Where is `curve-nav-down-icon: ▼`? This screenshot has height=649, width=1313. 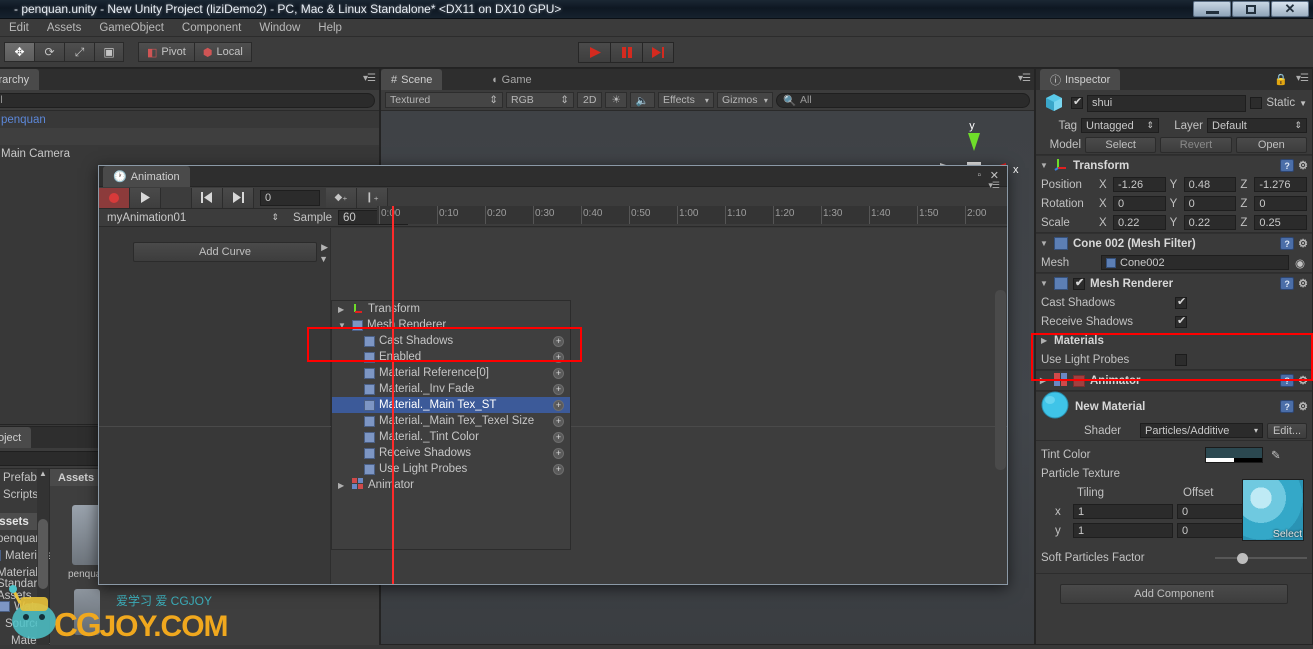
curve-nav-down-icon: ▼ is located at coordinates (323, 259).